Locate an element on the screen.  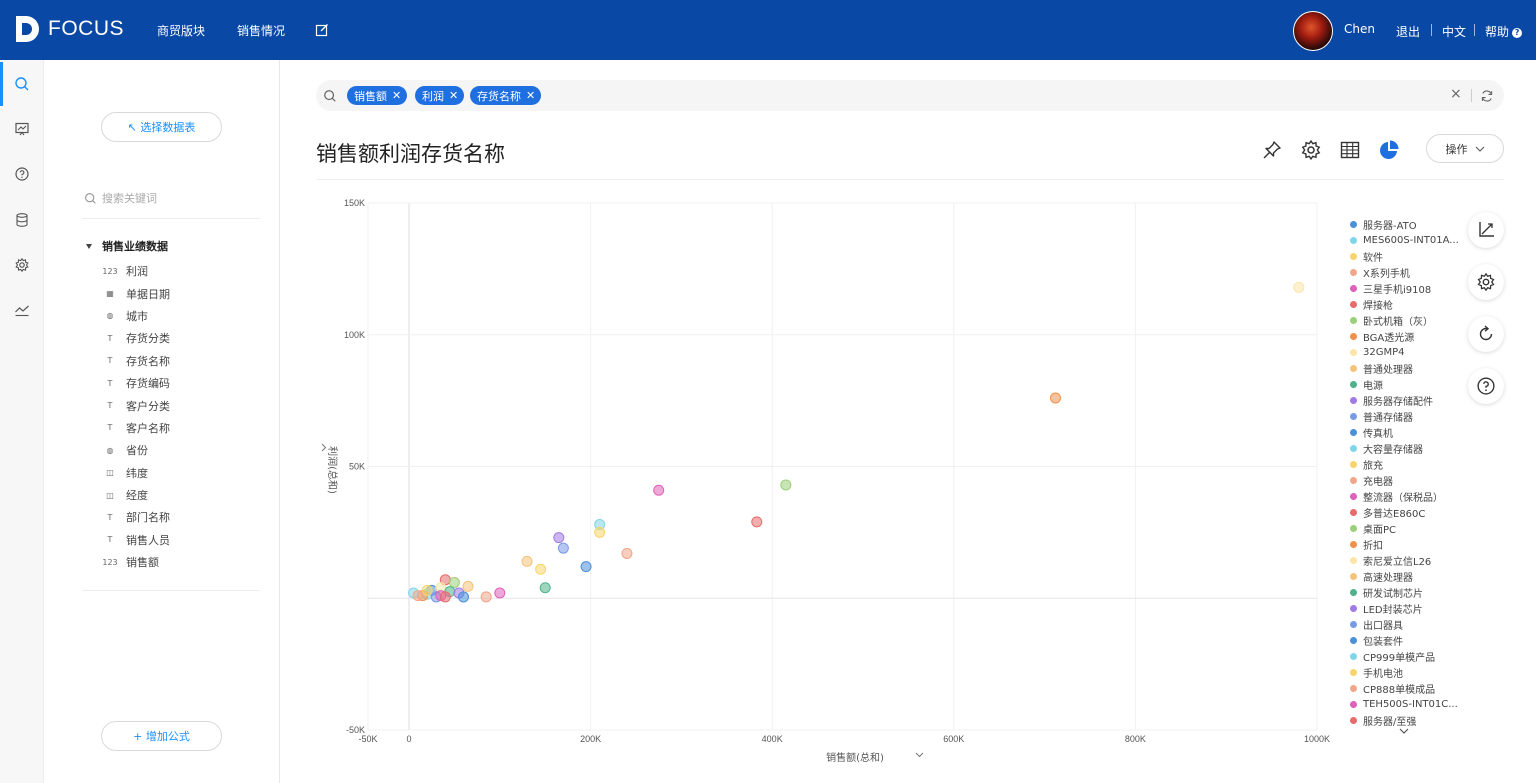
rail-help is located at coordinates (22, 174).